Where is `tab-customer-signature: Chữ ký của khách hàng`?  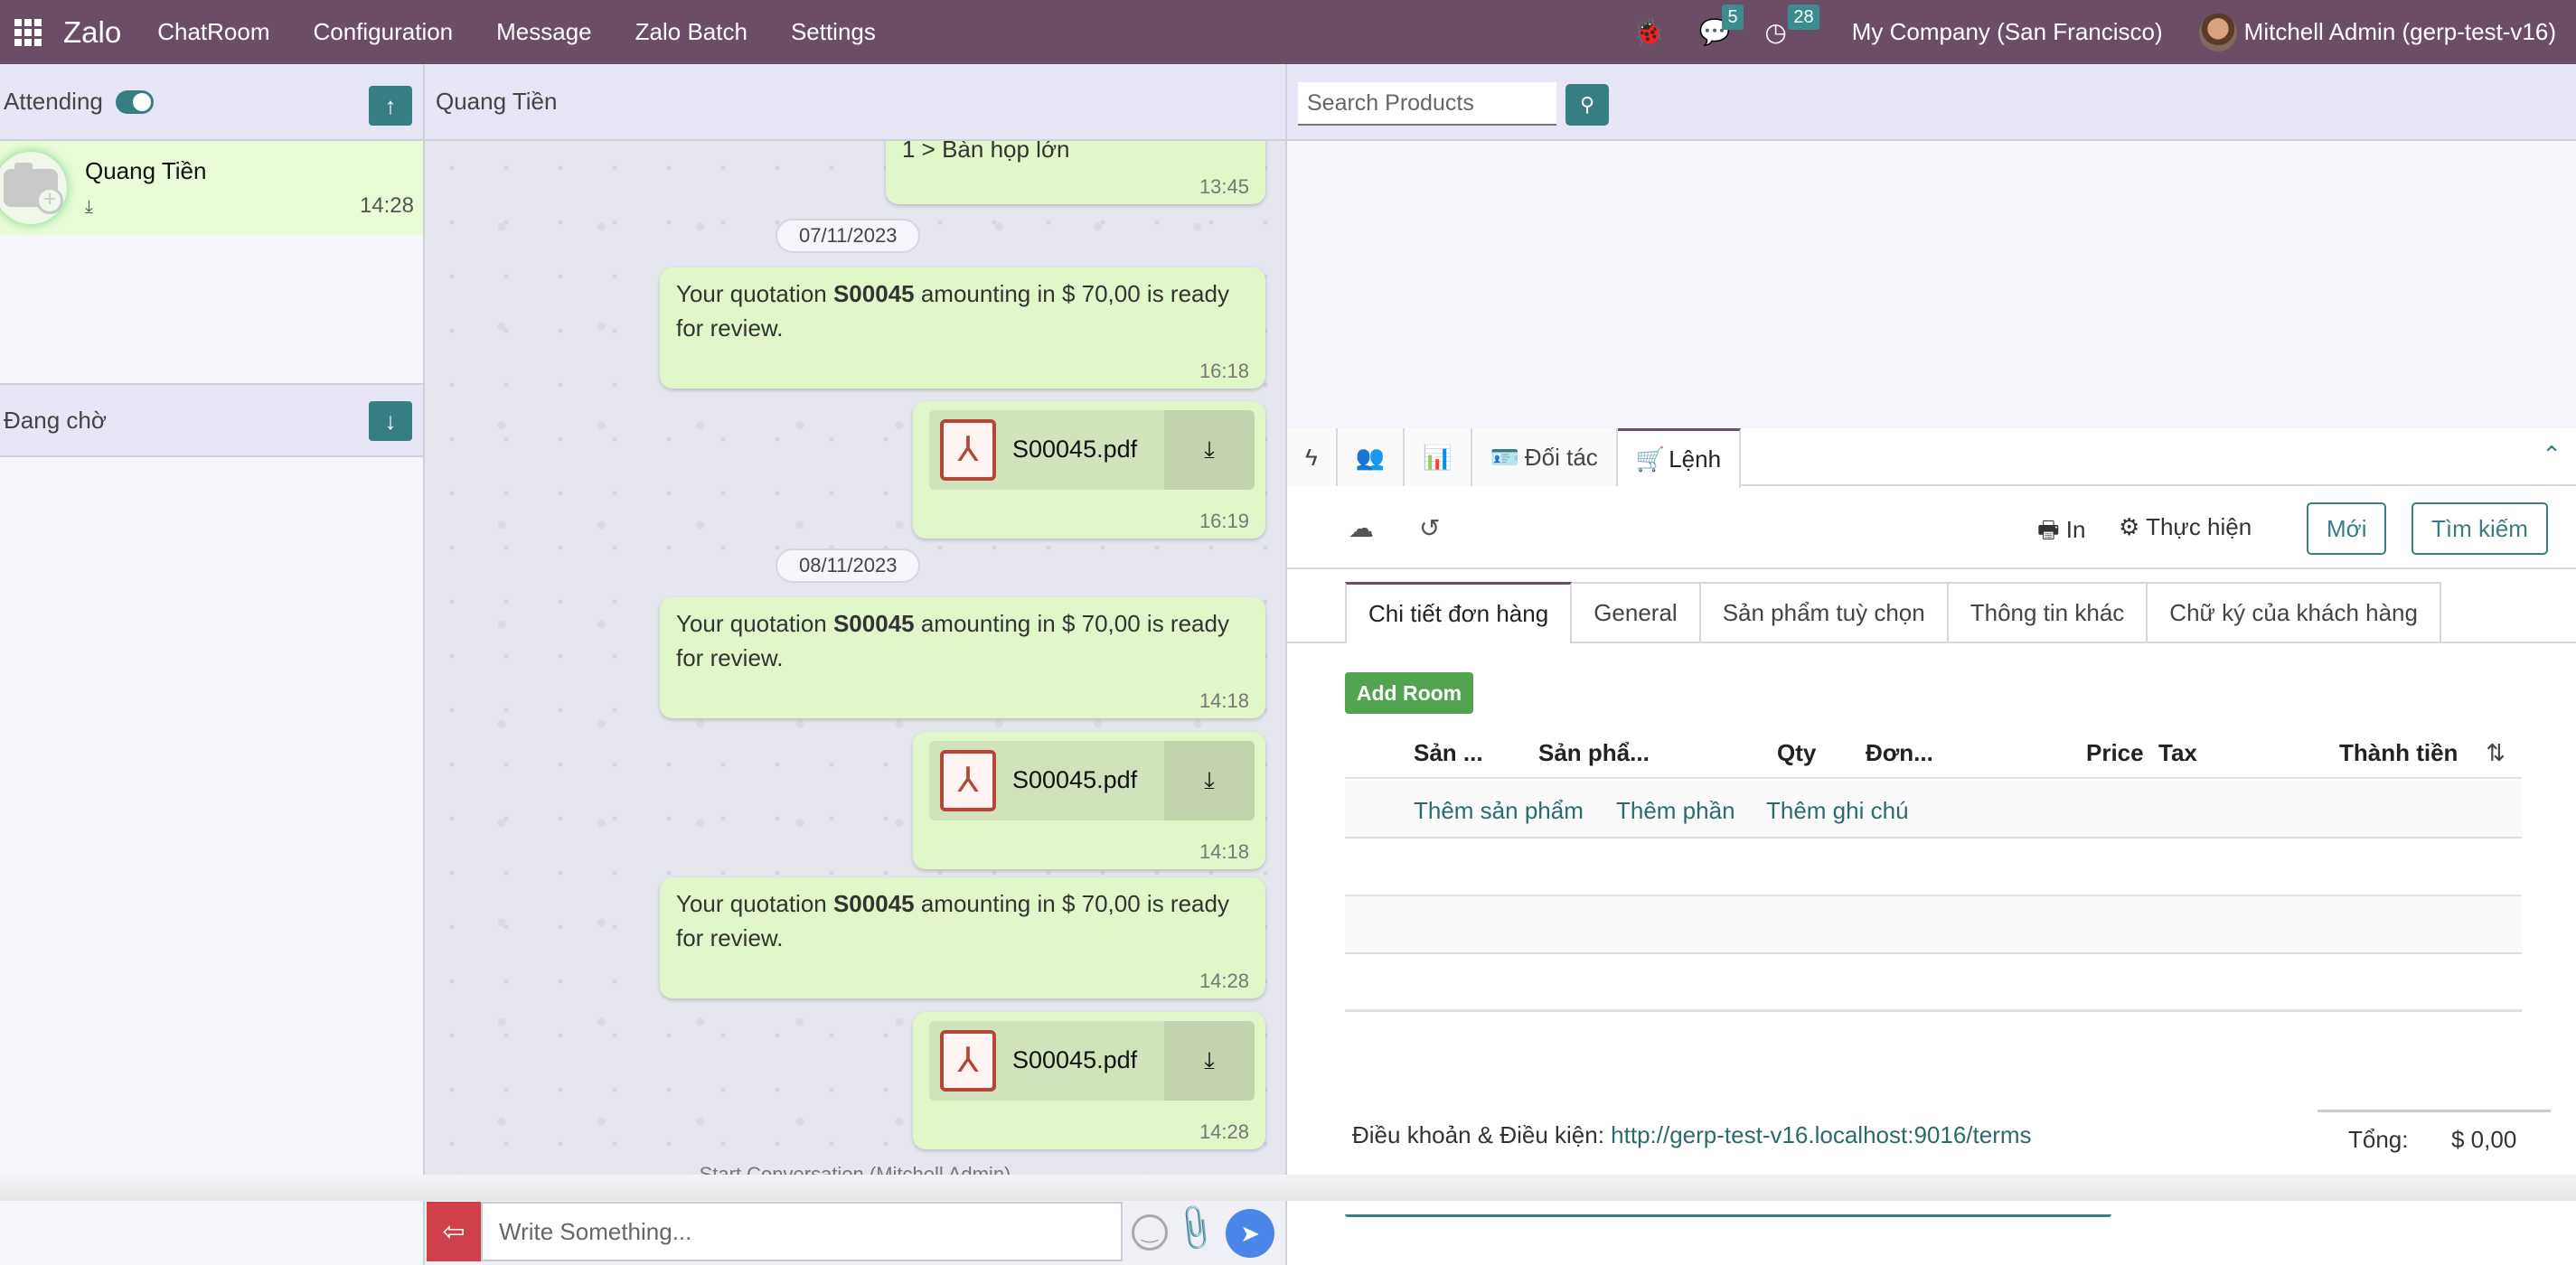 tab-customer-signature: Chữ ký của khách hàng is located at coordinates (2294, 612).